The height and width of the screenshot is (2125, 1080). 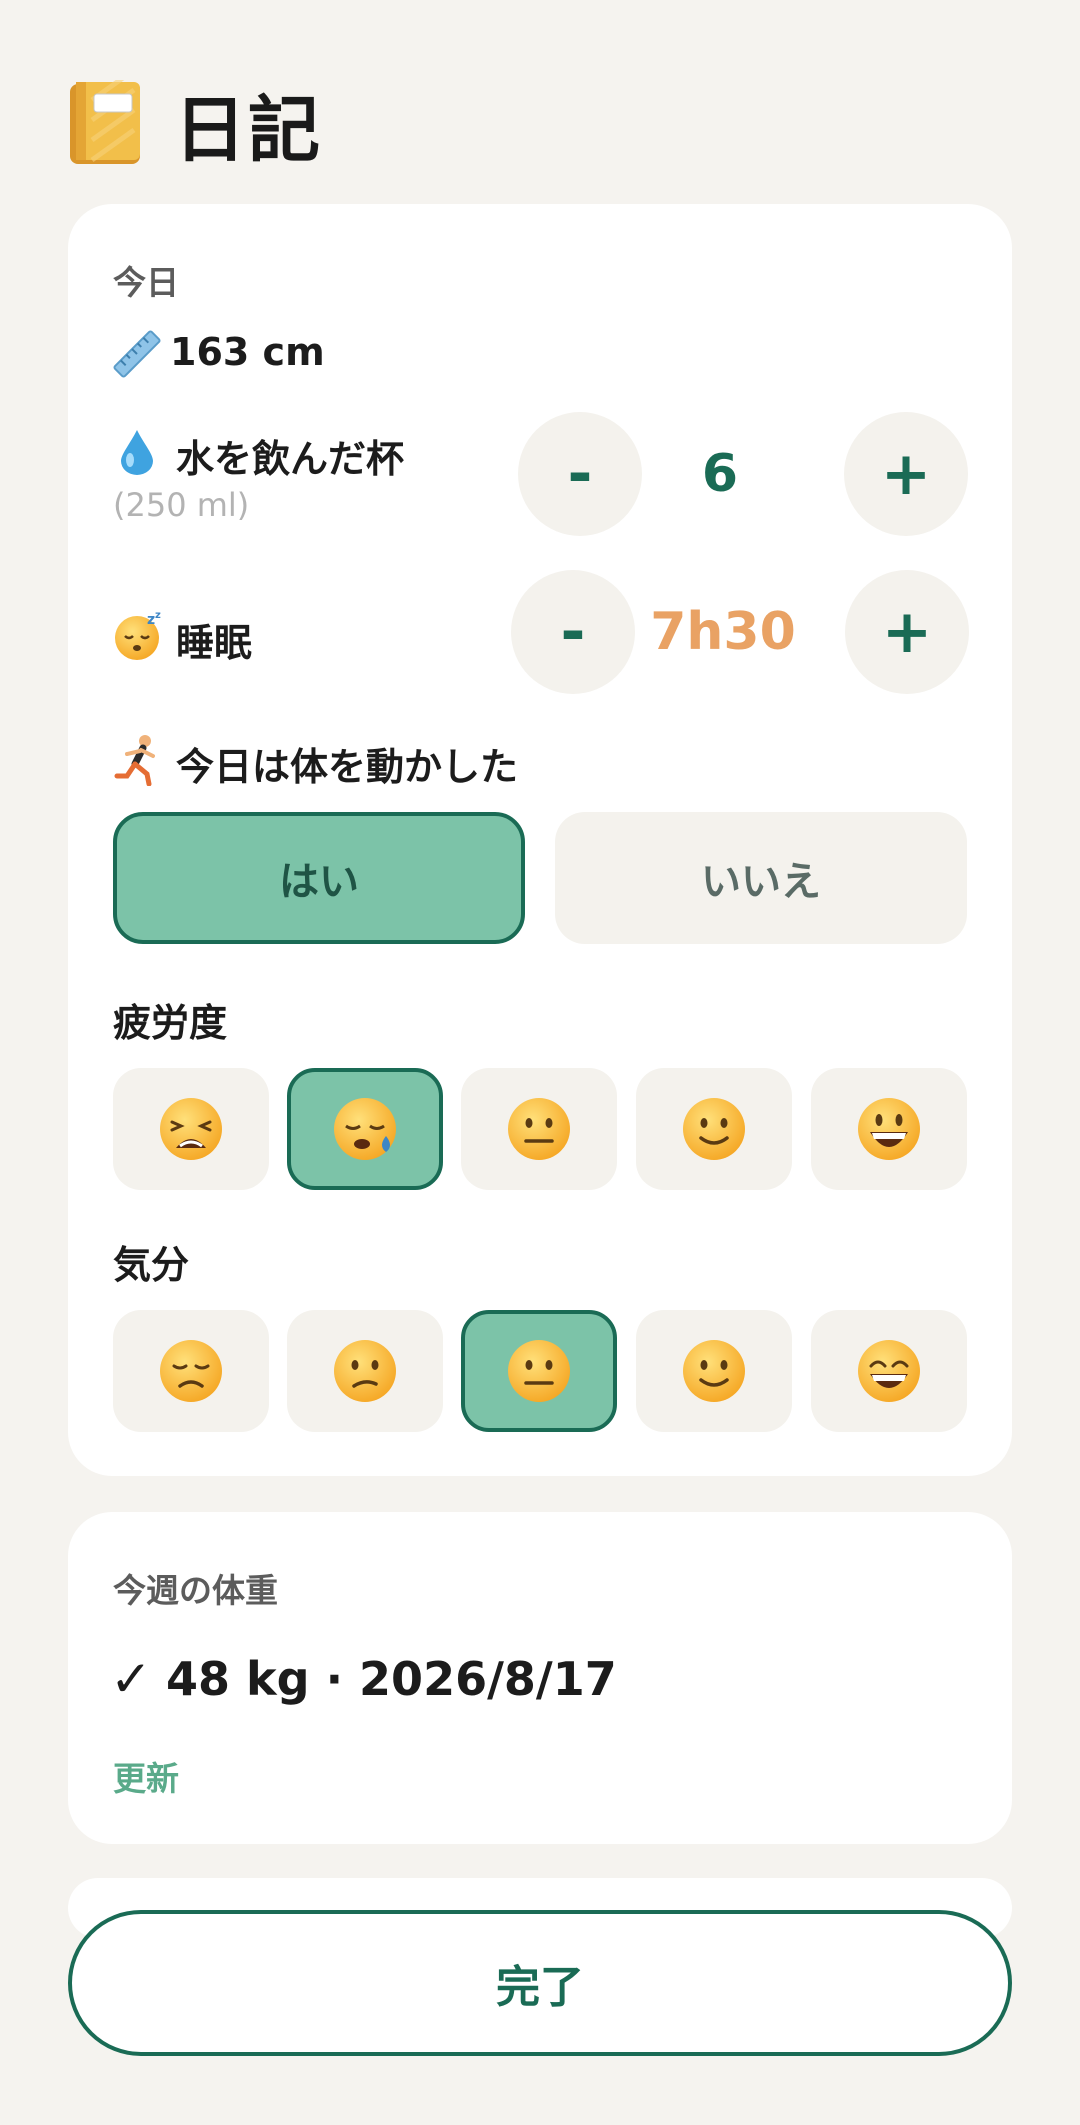 I want to click on done-button: 完了, so click(x=540, y=1983).